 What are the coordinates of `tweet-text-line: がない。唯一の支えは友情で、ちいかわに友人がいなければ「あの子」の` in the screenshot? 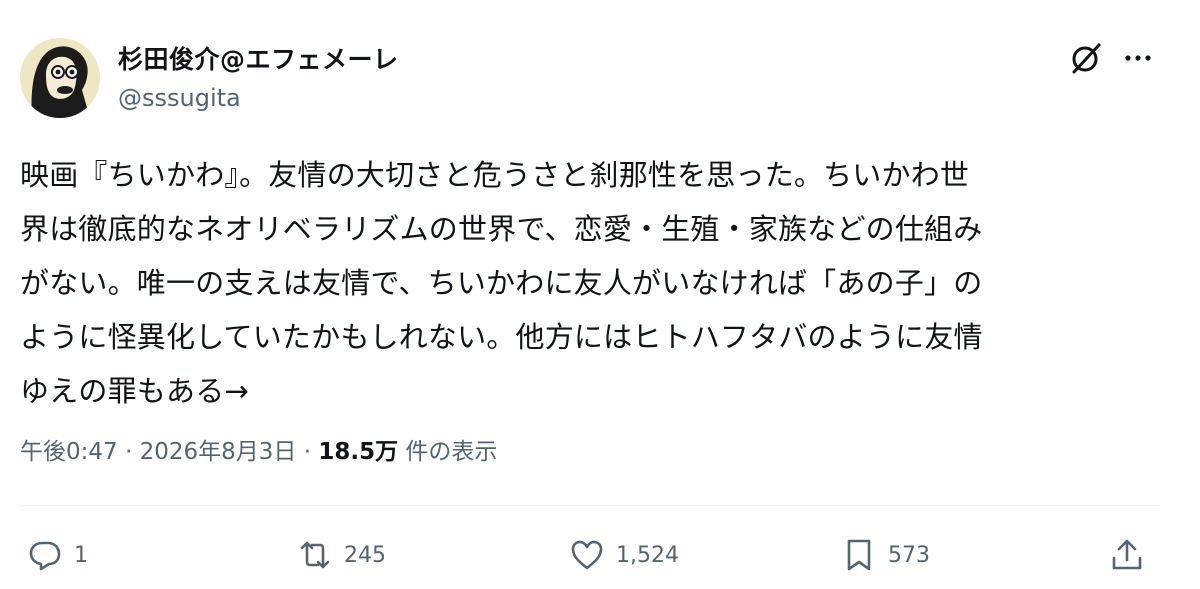 It's located at (501, 283).